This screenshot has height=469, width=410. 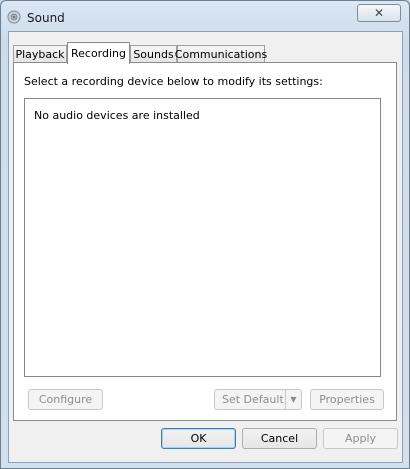 I want to click on configure-button: Configure, so click(x=65, y=399).